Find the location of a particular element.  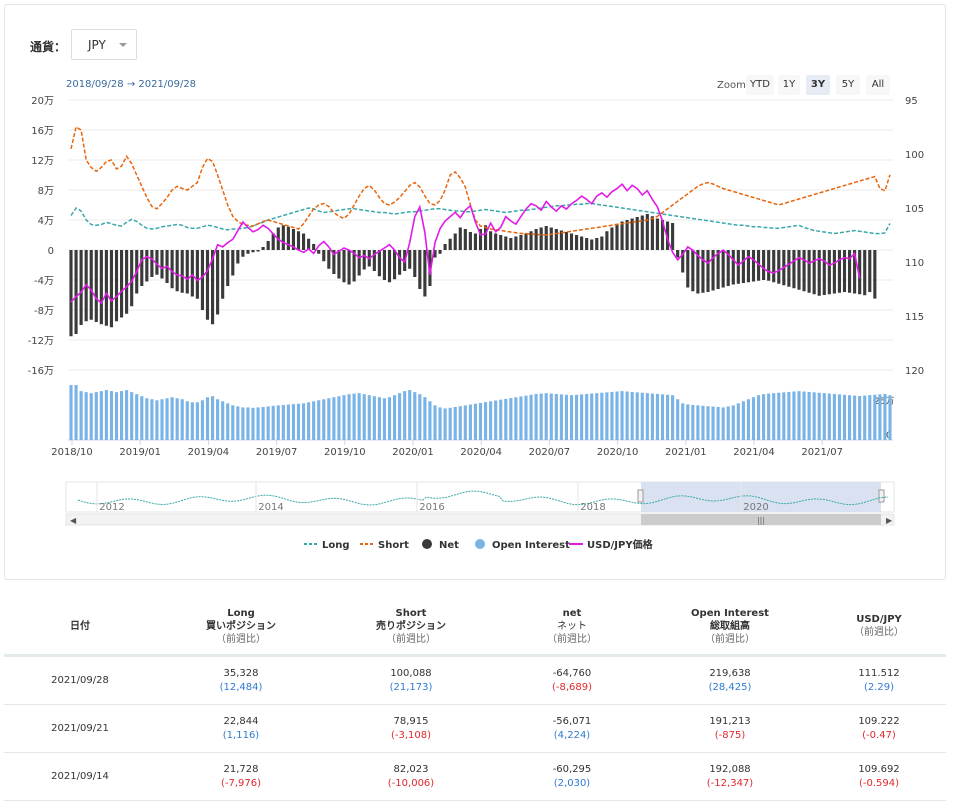

net-columns is located at coordinates (473, 275).